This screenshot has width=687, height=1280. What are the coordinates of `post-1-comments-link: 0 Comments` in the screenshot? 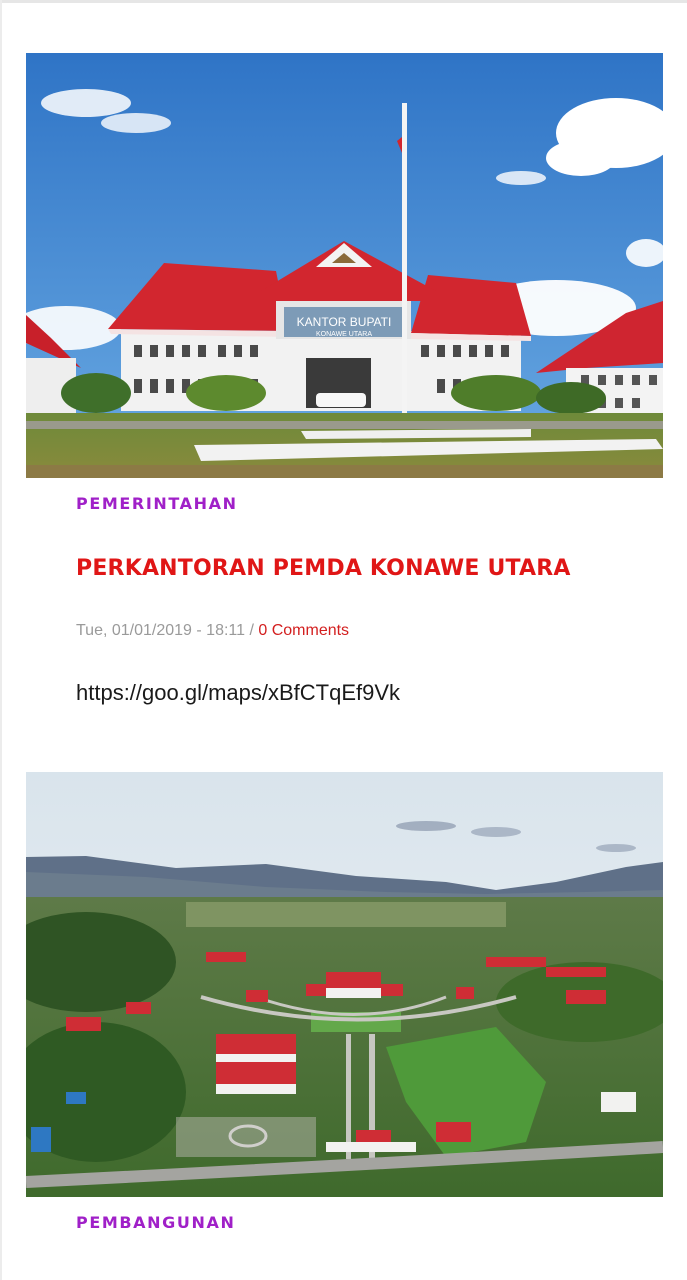 It's located at (303, 630).